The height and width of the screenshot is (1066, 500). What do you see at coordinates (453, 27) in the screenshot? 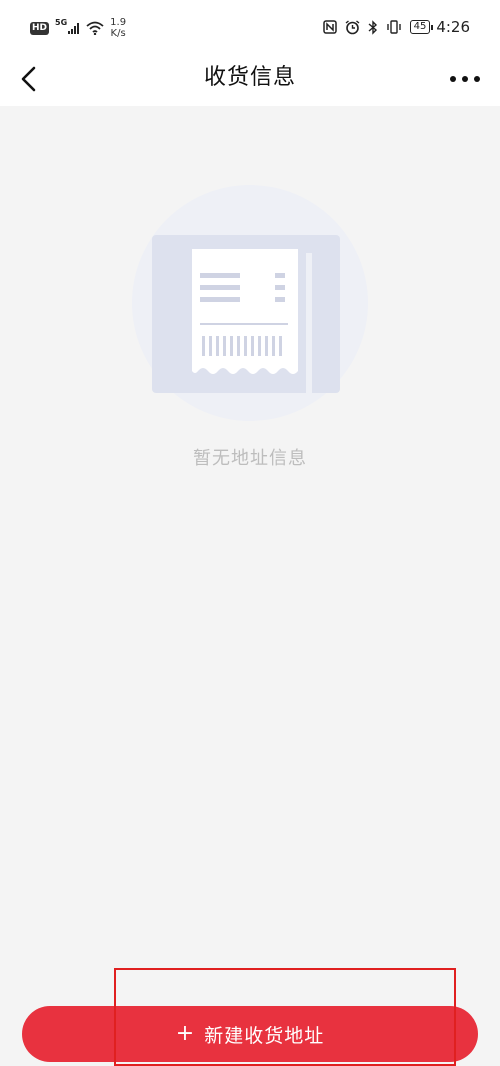
I see `status-time: 4:26` at bounding box center [453, 27].